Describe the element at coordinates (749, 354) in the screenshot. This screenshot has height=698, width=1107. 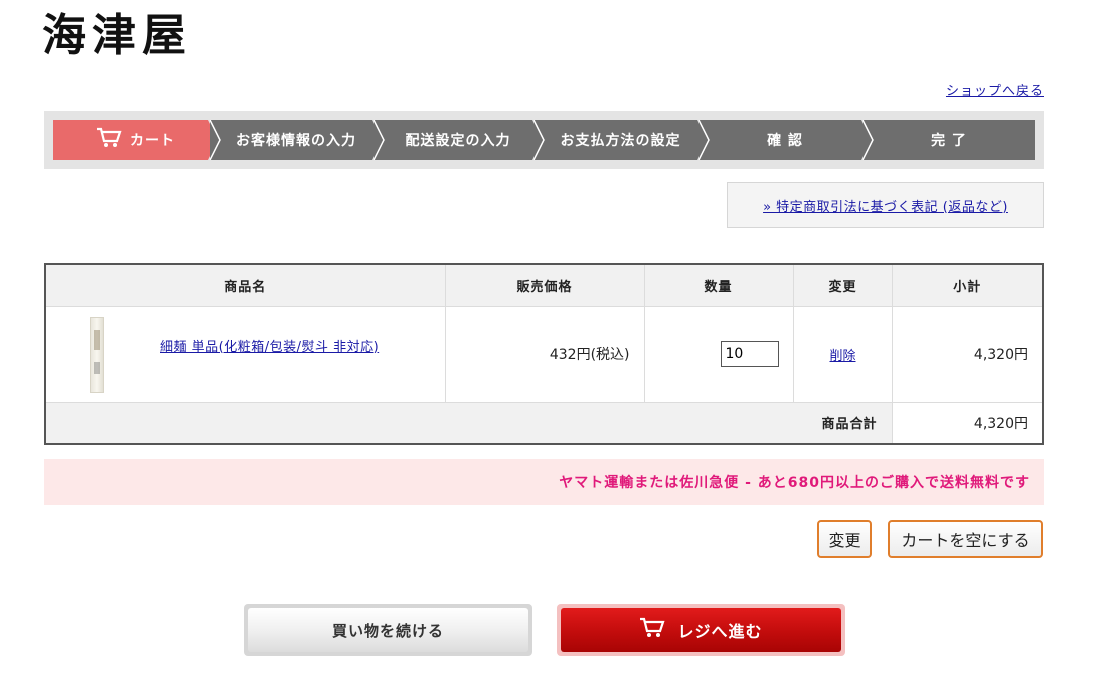
I see `quantity-input` at that location.